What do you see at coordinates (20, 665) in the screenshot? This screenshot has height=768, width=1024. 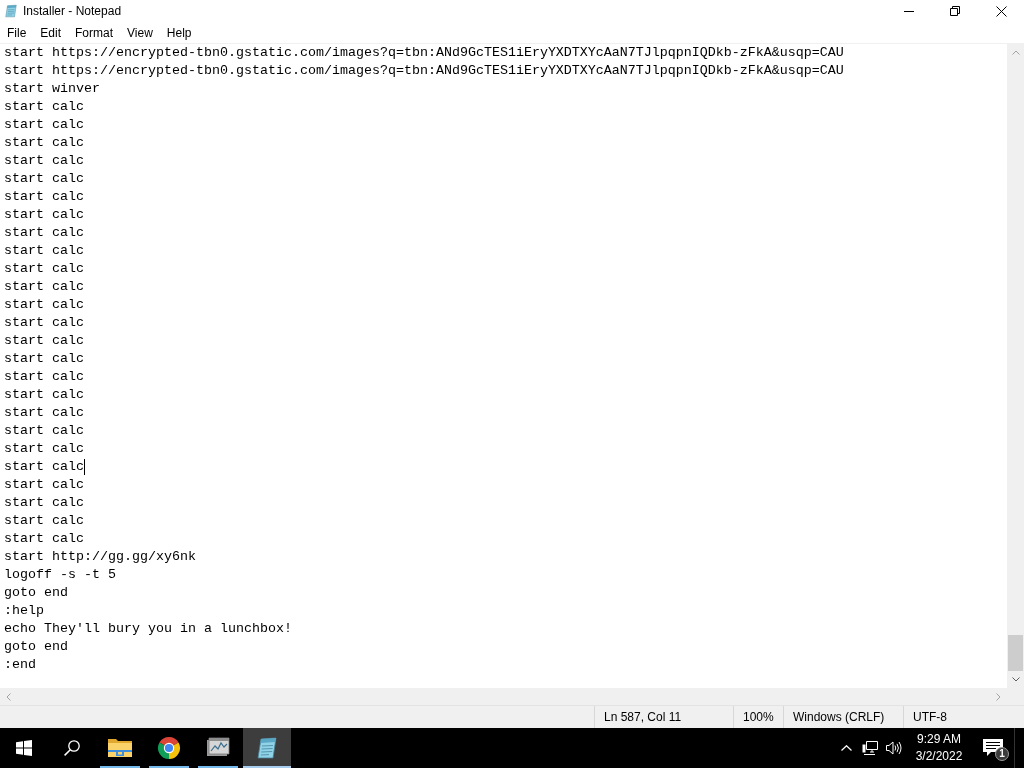 I see `code-line: :end` at bounding box center [20, 665].